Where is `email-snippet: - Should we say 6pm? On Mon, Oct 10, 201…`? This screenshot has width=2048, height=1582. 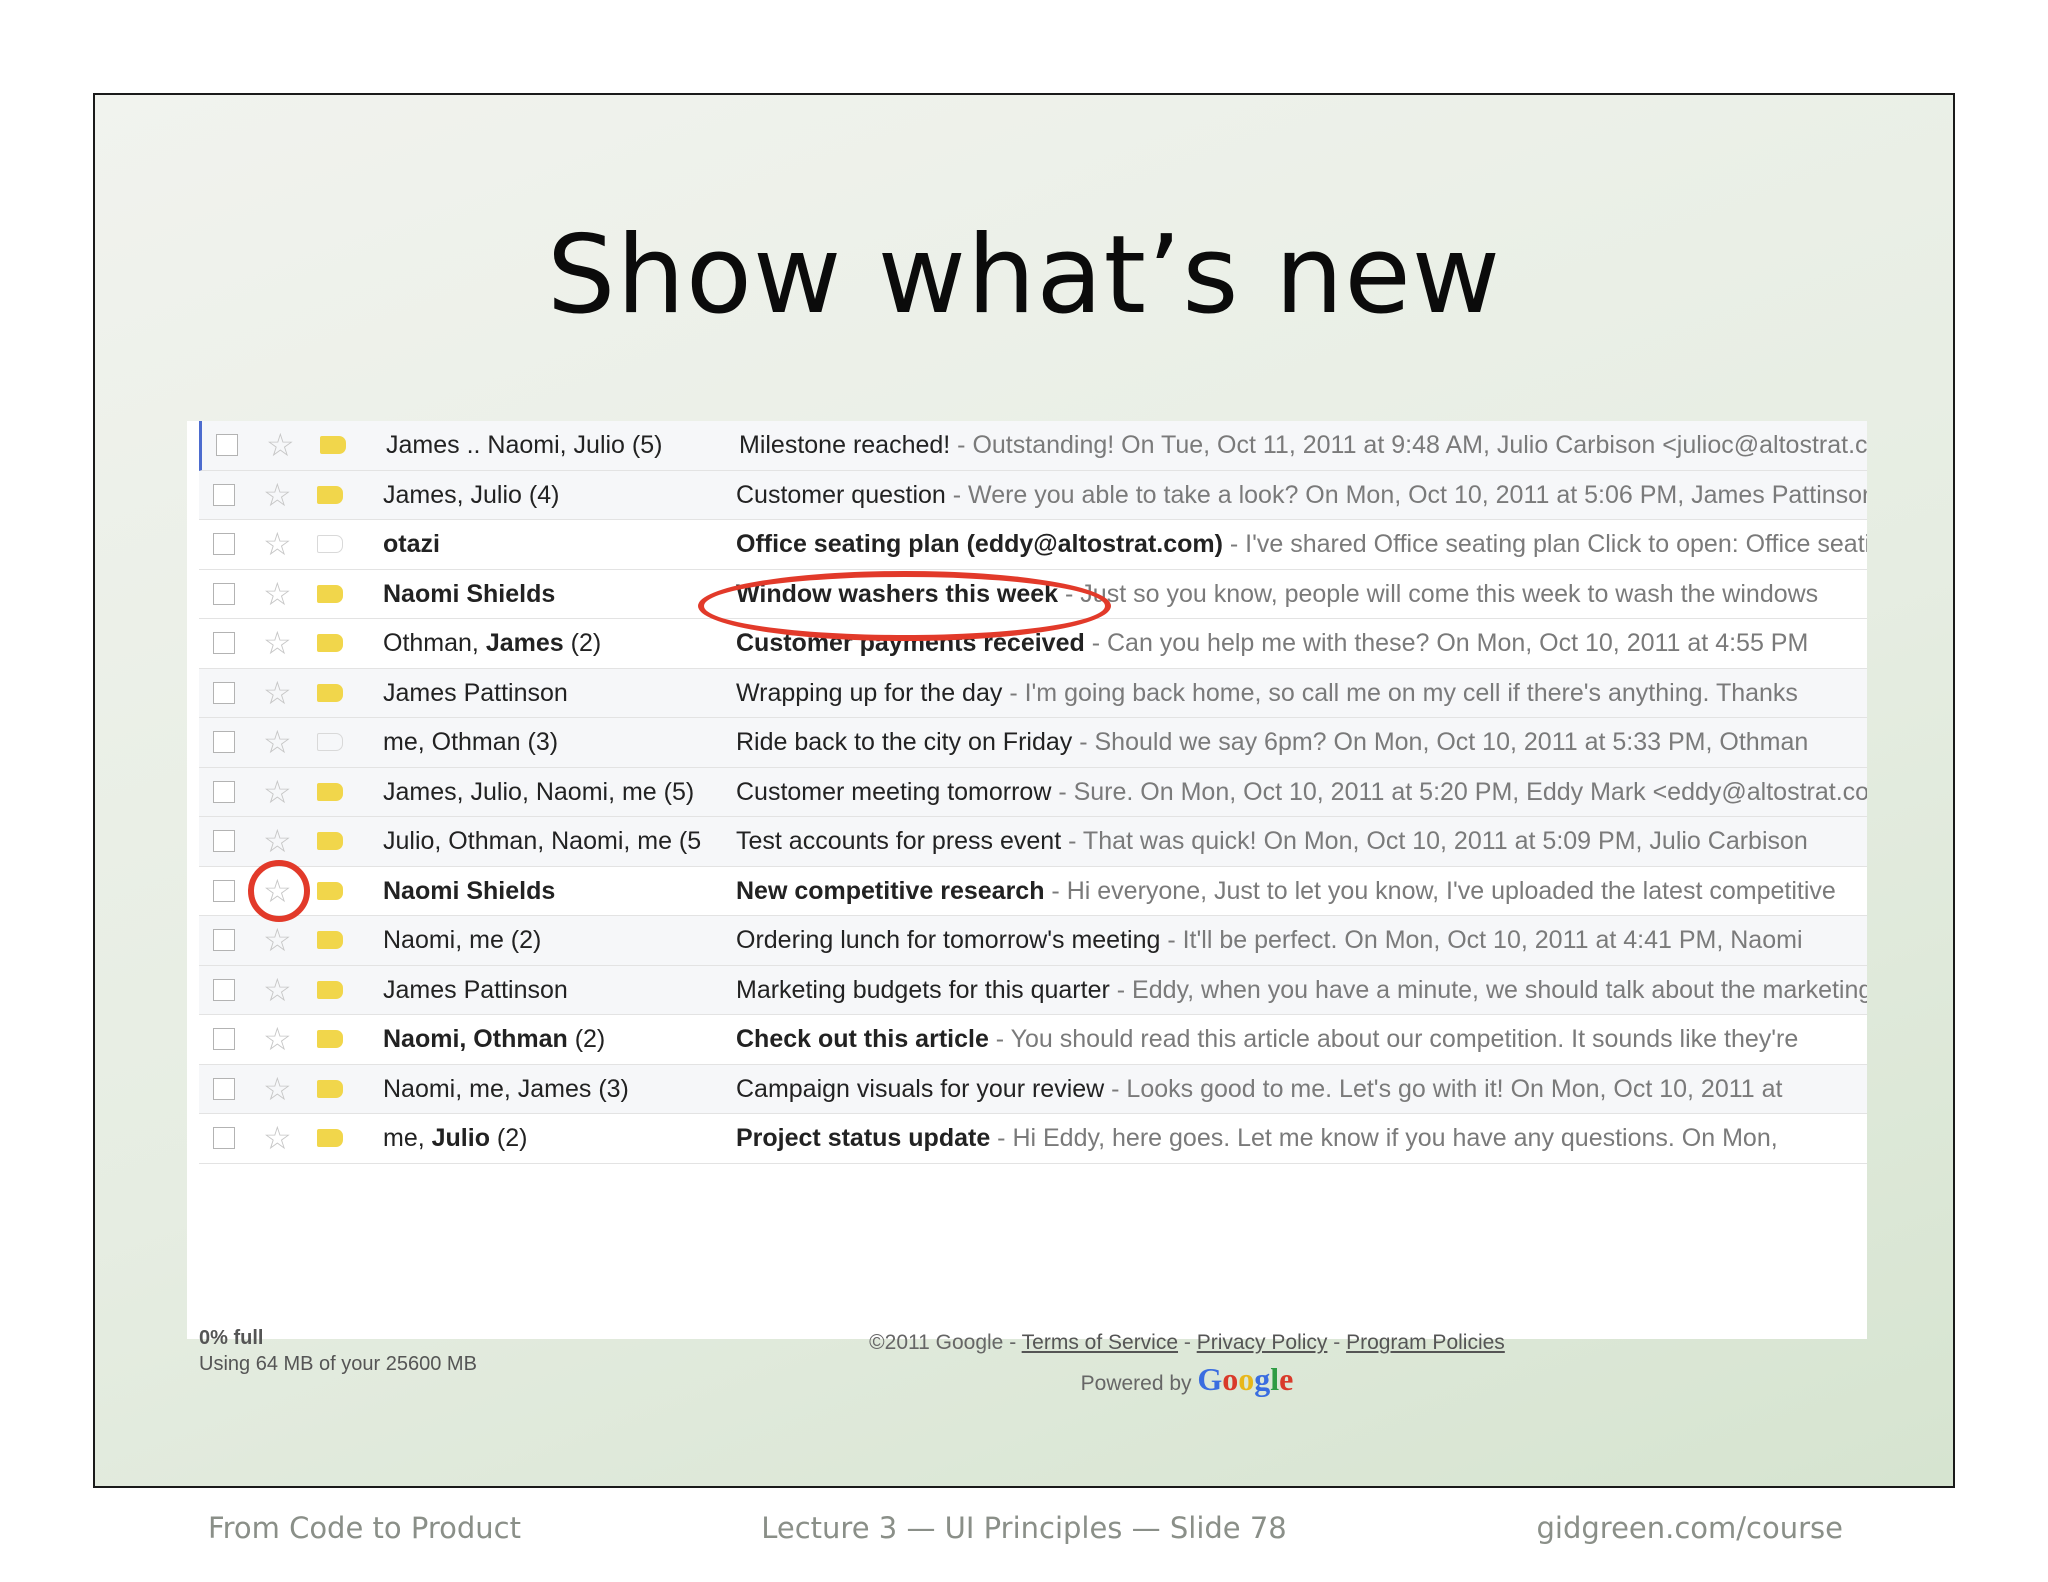 email-snippet: - Should we say 6pm? On Mon, Oct 10, 201… is located at coordinates (1440, 742).